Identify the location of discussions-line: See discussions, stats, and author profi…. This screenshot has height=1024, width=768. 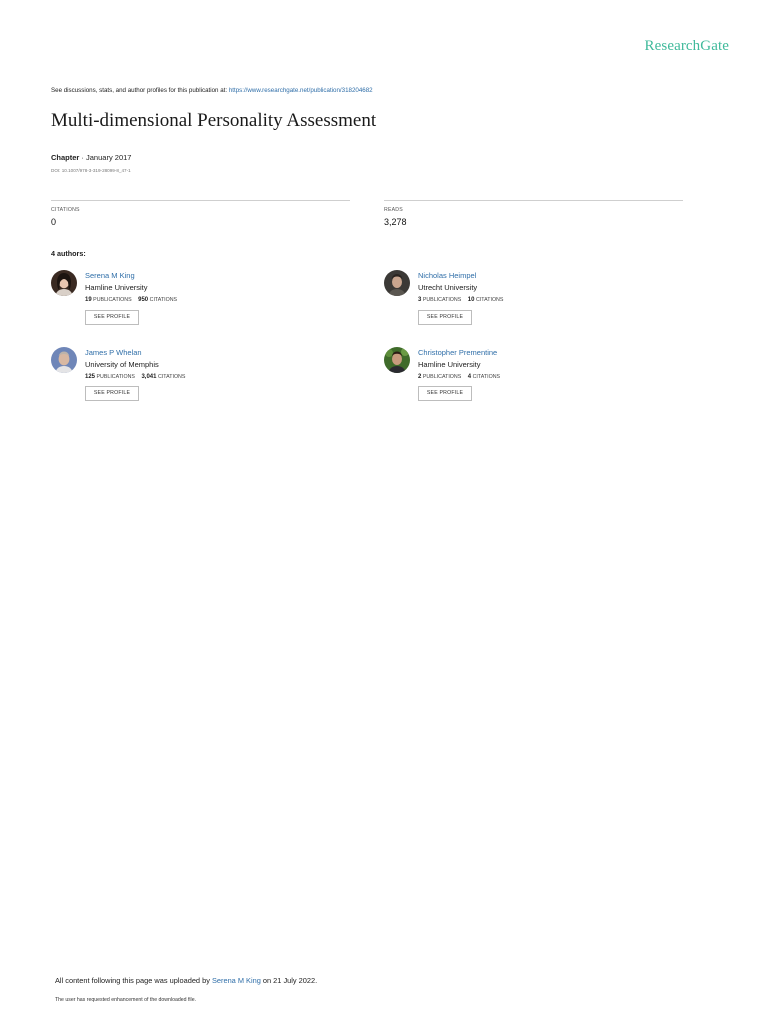
(212, 90).